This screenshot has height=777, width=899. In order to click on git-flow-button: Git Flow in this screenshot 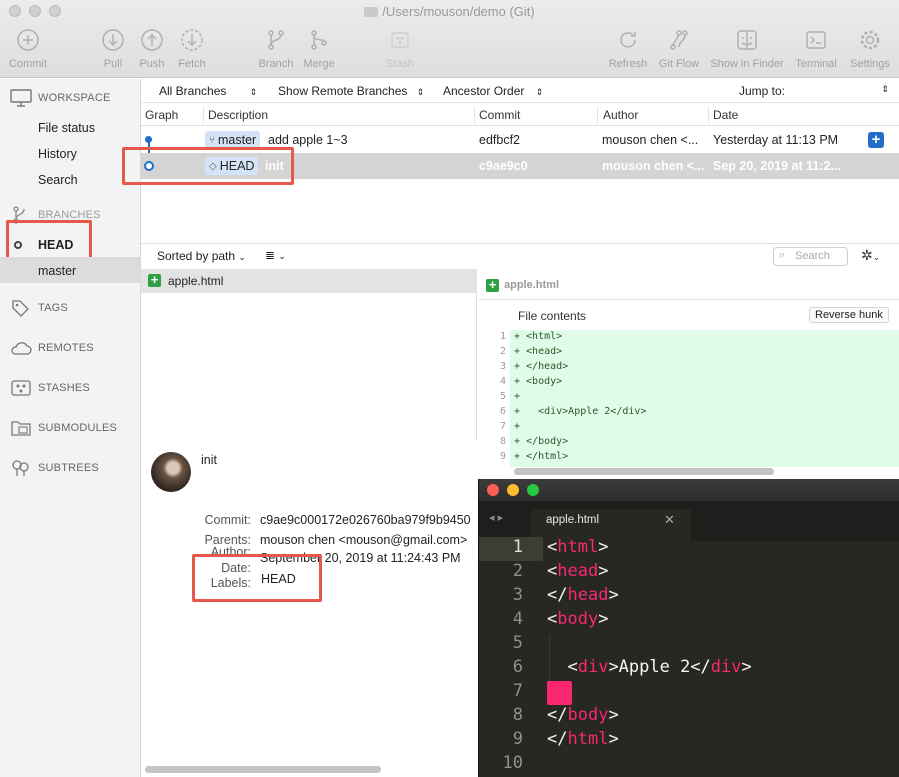, I will do `click(679, 49)`.